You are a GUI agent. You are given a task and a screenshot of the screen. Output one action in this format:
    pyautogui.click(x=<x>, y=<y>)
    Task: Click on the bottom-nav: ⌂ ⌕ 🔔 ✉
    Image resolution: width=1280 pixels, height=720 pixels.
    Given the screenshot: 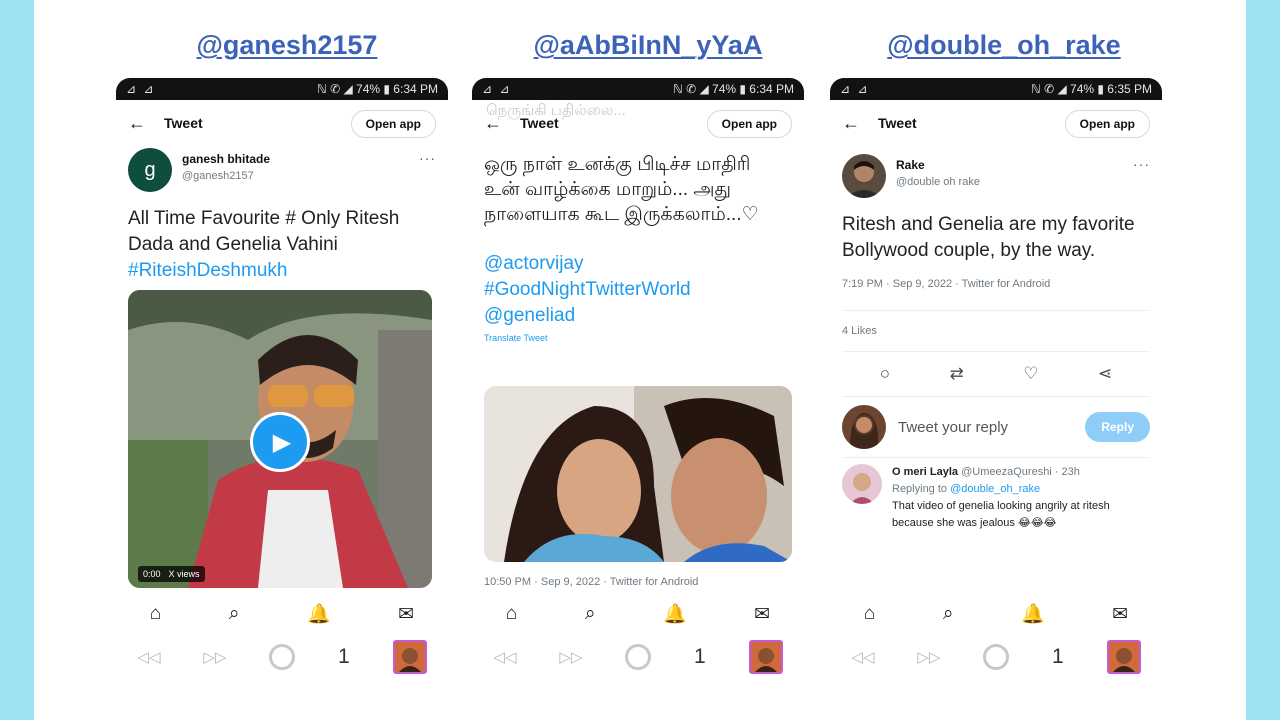 What is the action you would take?
    pyautogui.click(x=996, y=614)
    